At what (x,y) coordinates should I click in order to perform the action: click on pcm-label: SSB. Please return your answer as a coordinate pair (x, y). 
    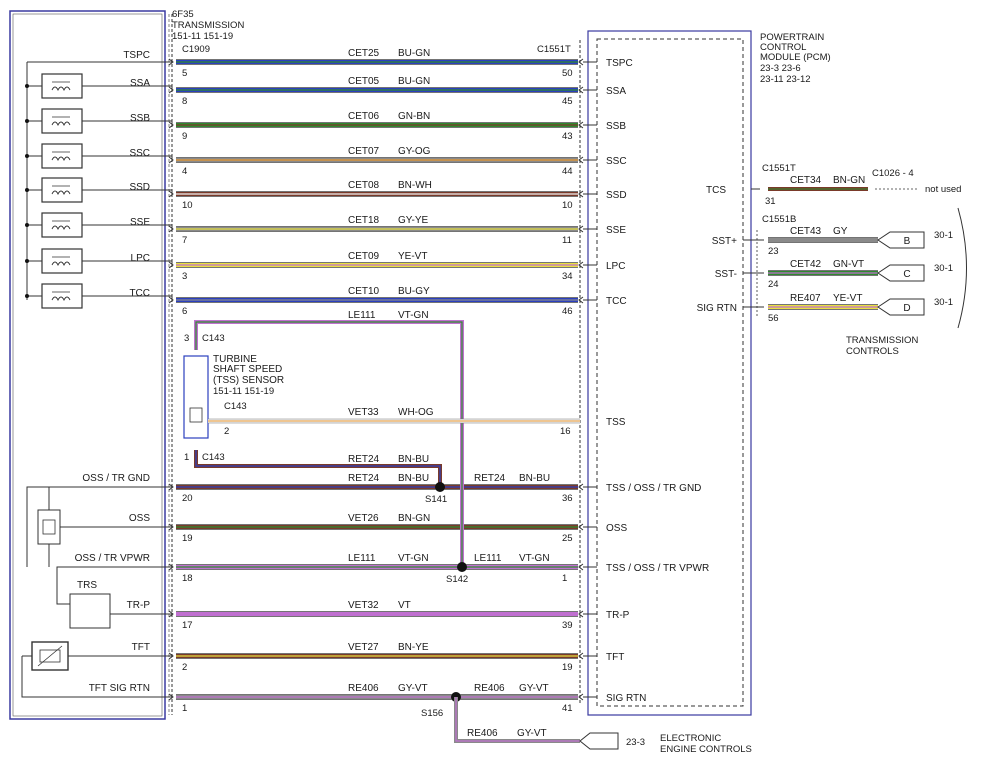
    Looking at the image, I should click on (616, 126).